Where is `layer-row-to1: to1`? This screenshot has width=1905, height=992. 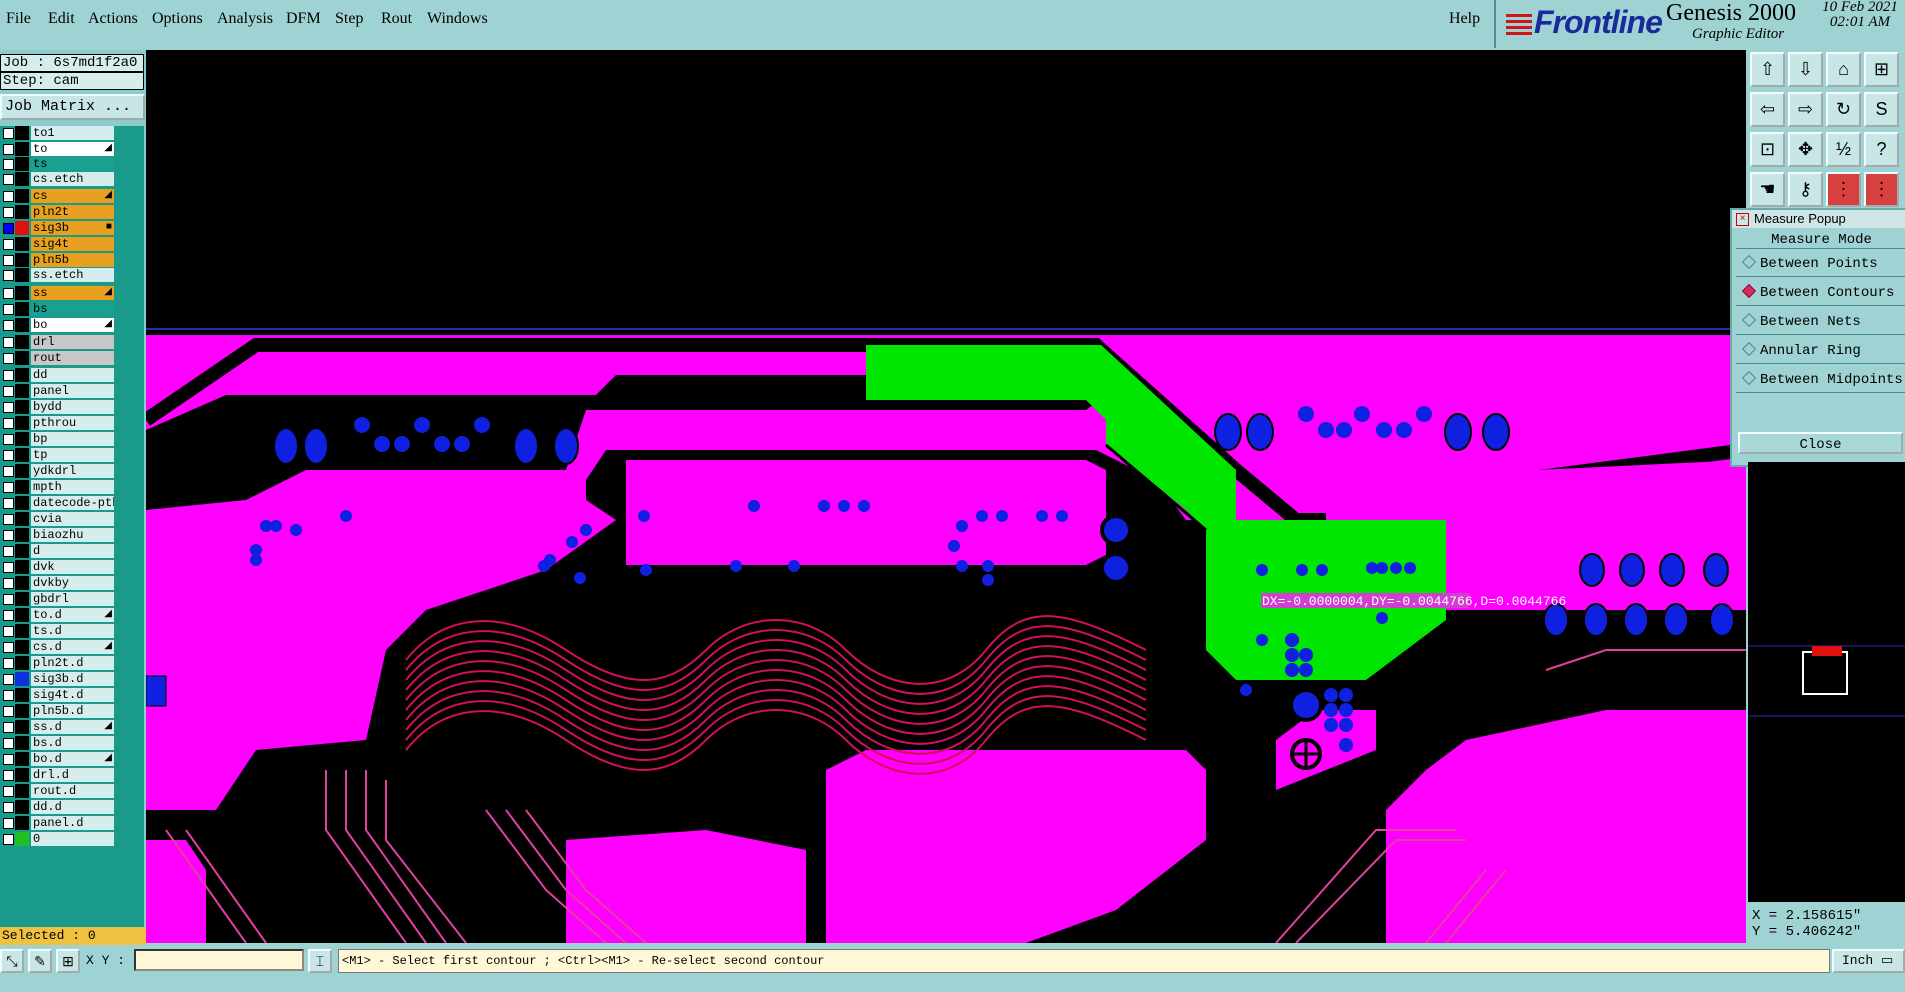 layer-row-to1: to1 is located at coordinates (70, 133).